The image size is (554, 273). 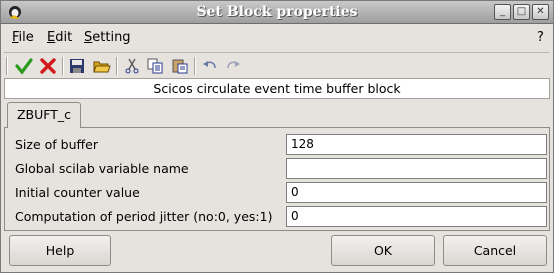 I want to click on field-label-buffer-size: Size of buffer, so click(x=56, y=144).